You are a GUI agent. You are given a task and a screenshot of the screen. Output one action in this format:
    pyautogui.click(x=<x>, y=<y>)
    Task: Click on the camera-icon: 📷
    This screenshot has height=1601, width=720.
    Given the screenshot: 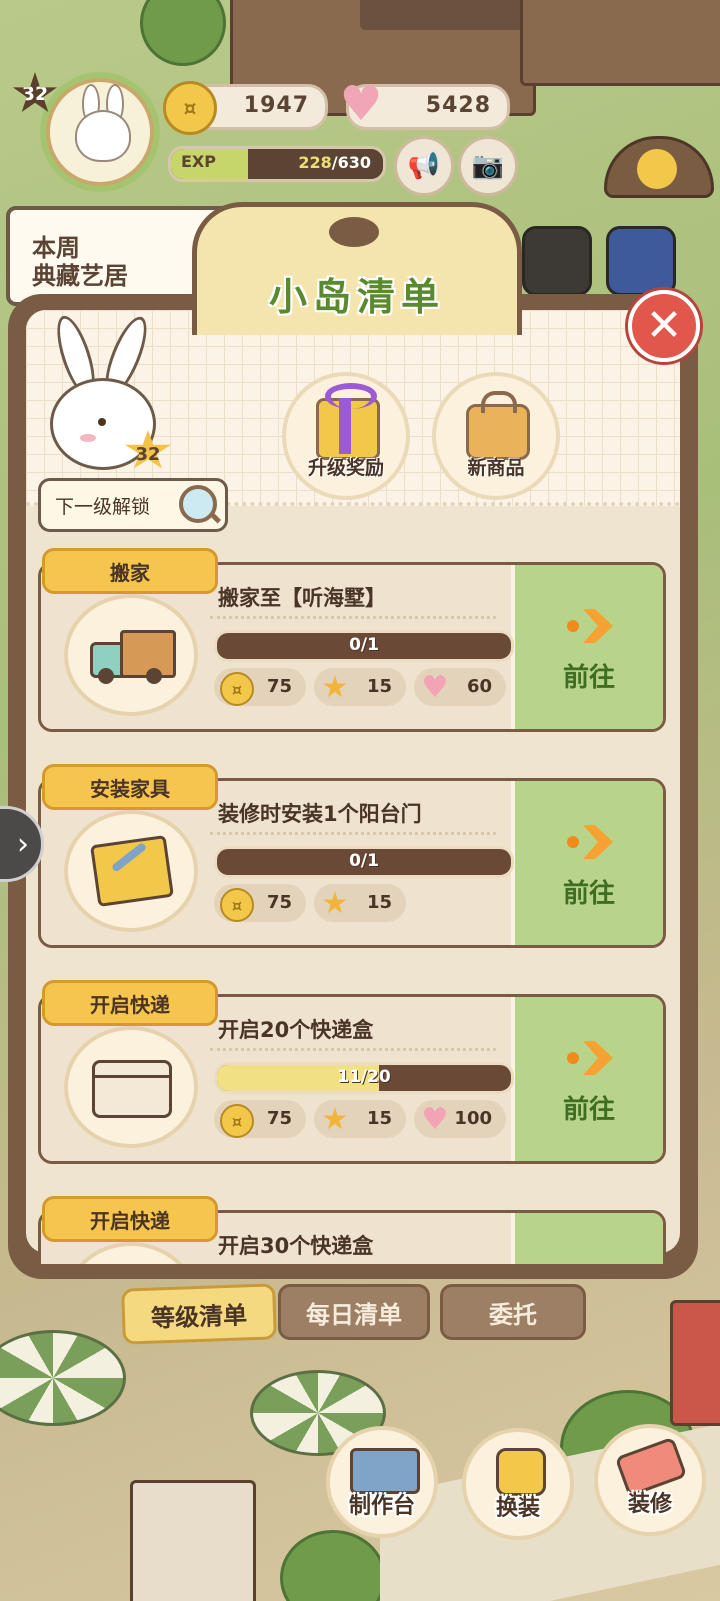 What is the action you would take?
    pyautogui.click(x=488, y=166)
    